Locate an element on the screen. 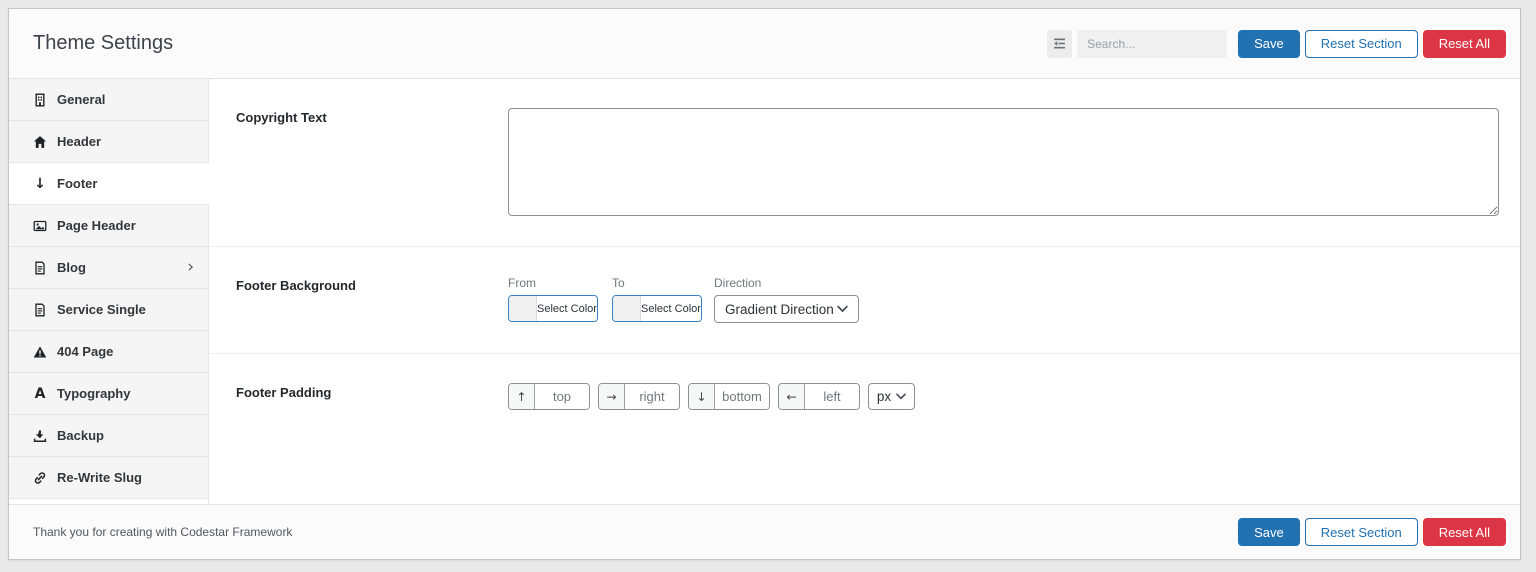  sidebar-item-label: 404 Page is located at coordinates (85, 351).